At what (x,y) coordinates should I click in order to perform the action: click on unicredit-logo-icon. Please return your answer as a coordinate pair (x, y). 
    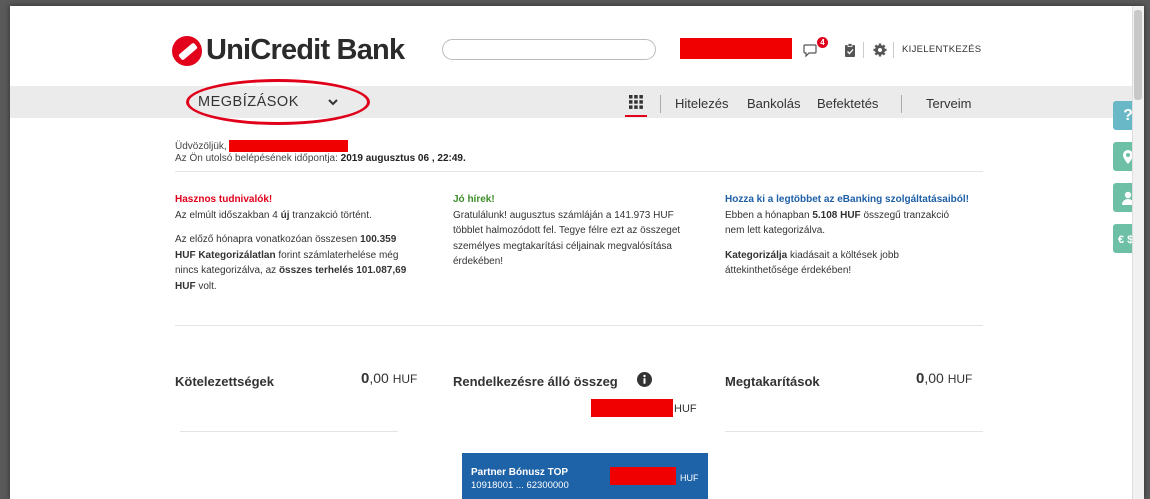
    Looking at the image, I should click on (187, 50).